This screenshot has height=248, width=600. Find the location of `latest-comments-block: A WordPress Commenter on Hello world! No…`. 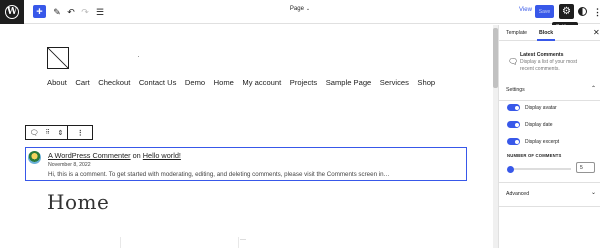

latest-comments-block: A WordPress Commenter on Hello world! No… is located at coordinates (246, 164).